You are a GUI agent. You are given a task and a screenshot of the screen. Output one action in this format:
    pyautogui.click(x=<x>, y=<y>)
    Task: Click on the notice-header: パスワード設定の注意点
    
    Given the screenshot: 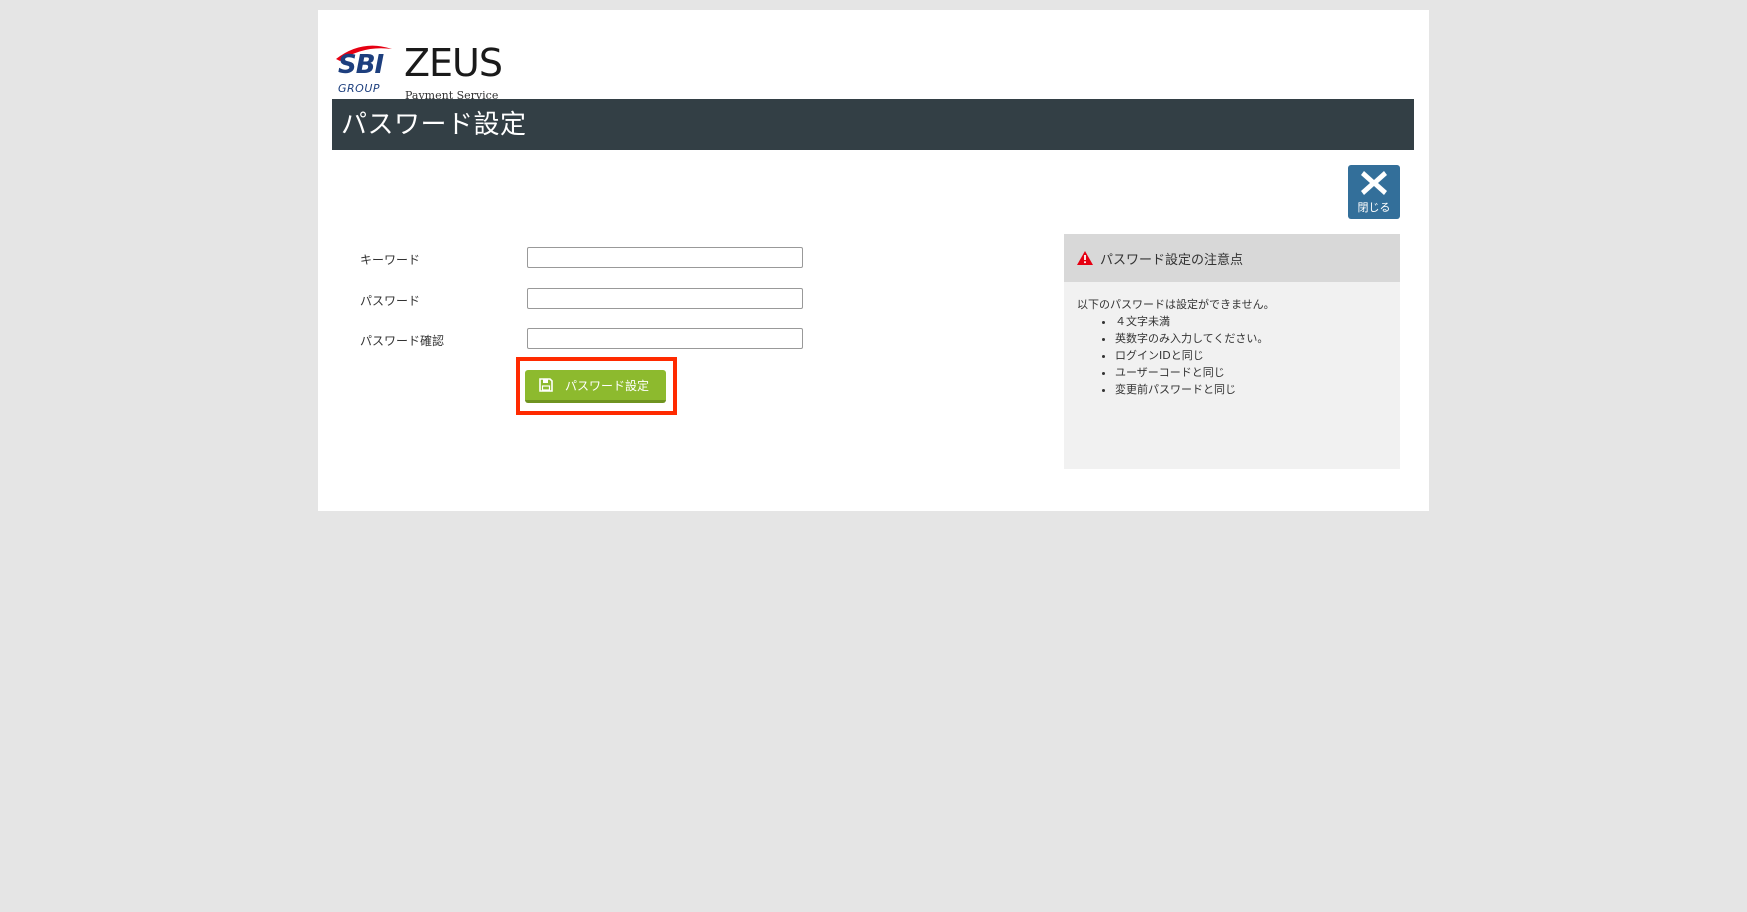 What is the action you would take?
    pyautogui.click(x=1232, y=258)
    